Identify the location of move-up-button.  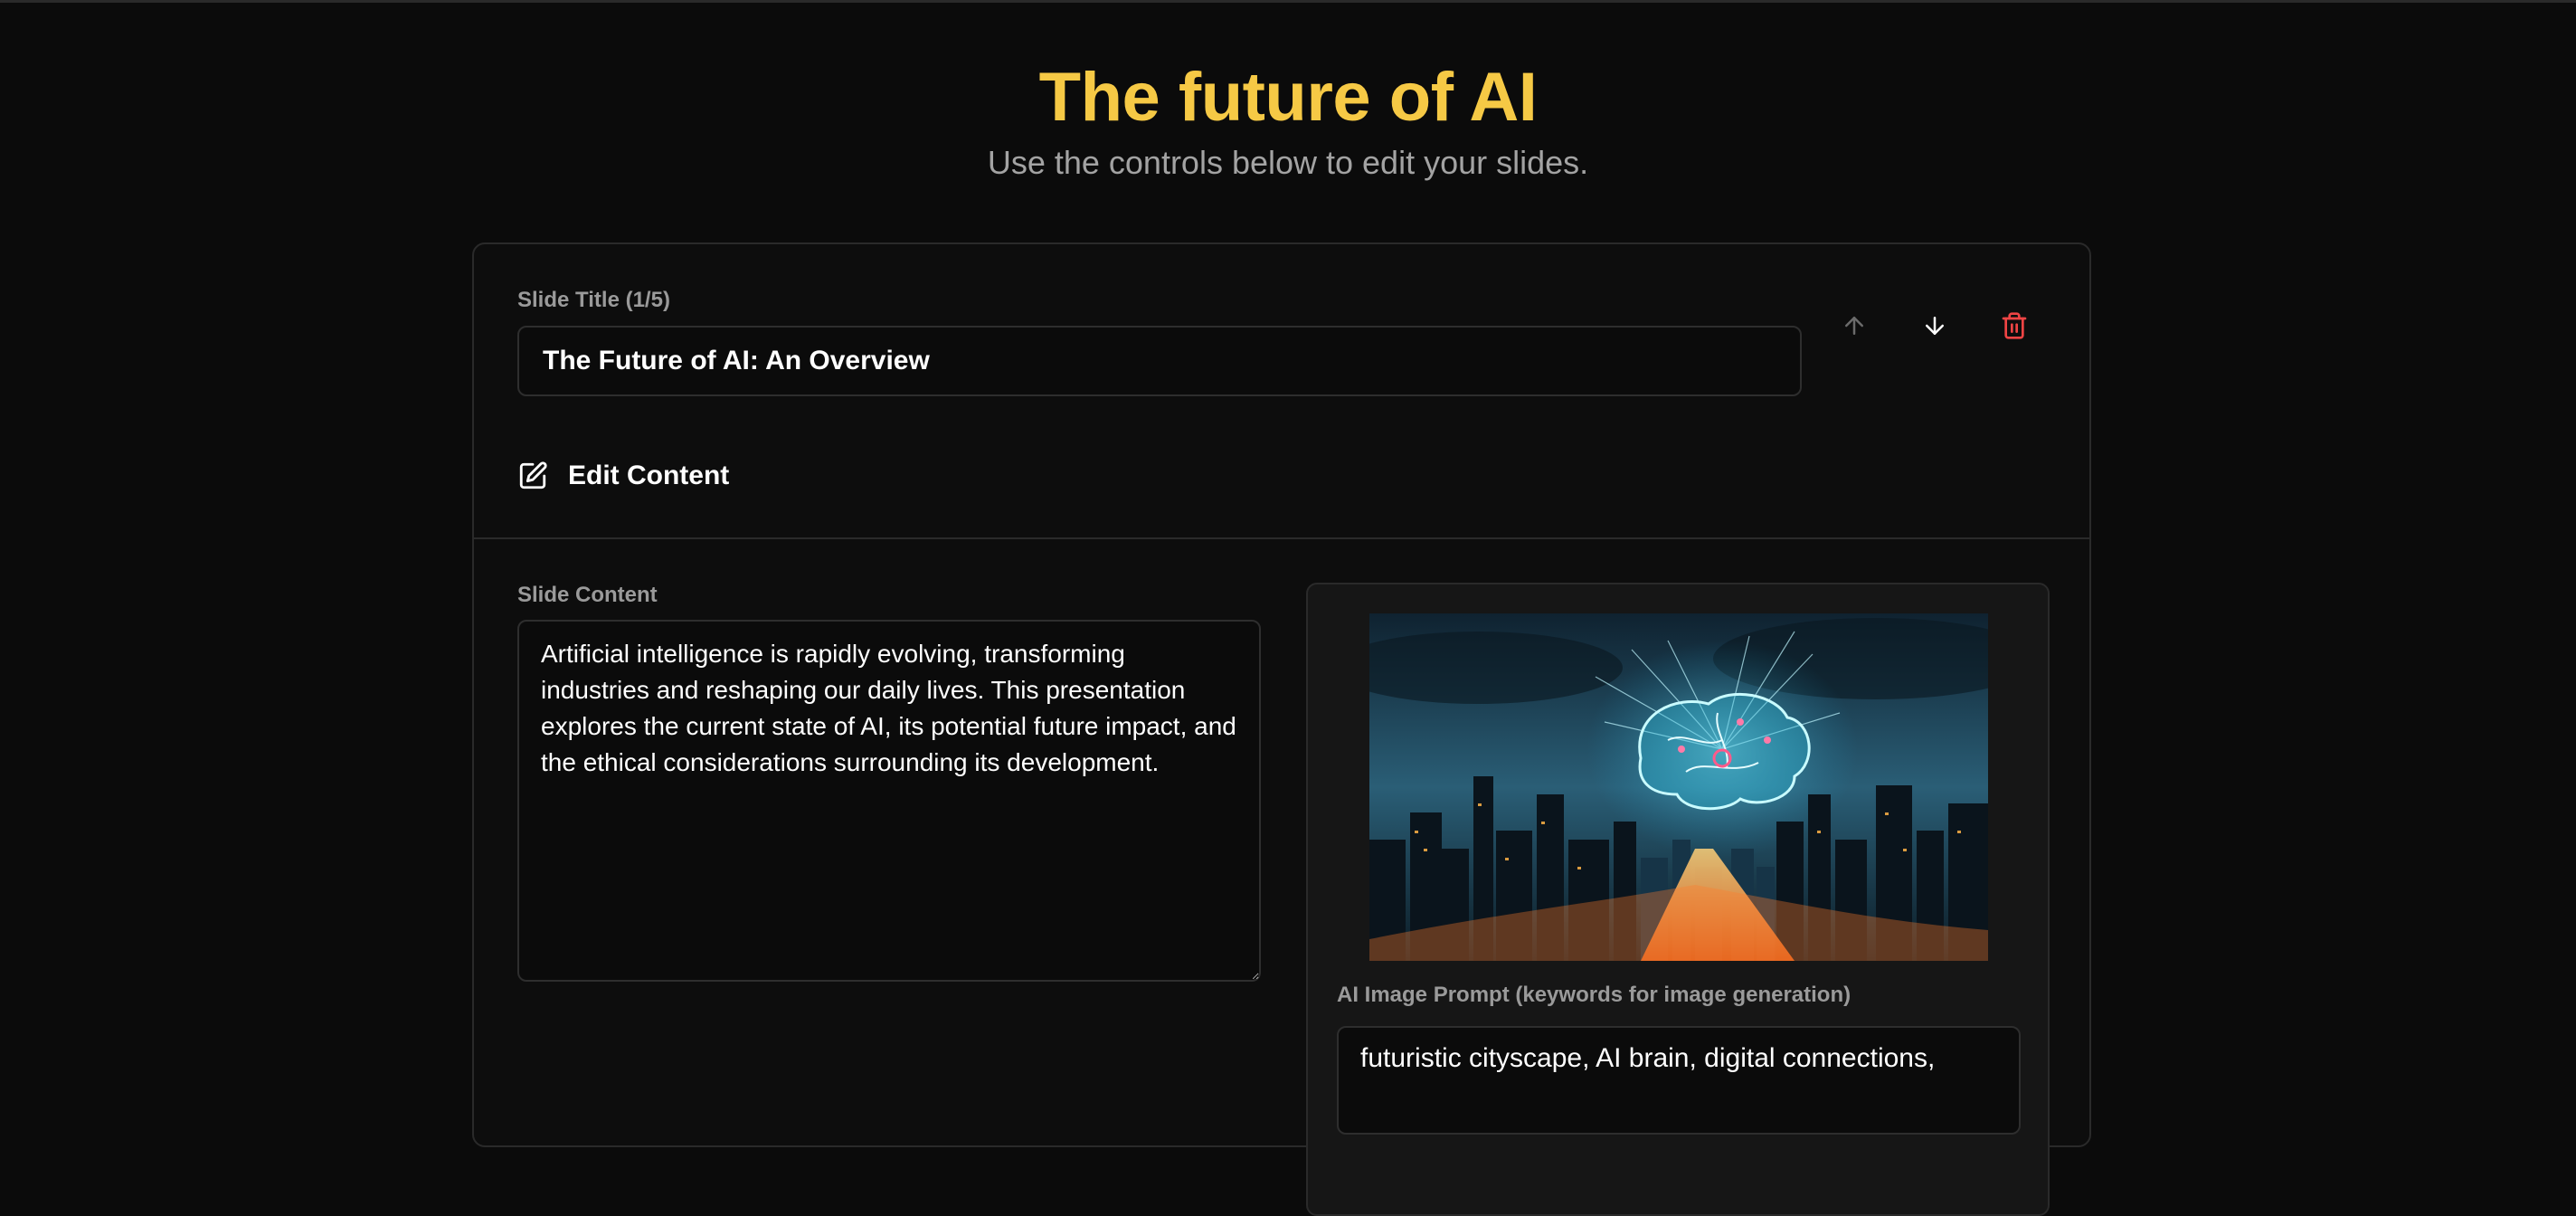
(1854, 326).